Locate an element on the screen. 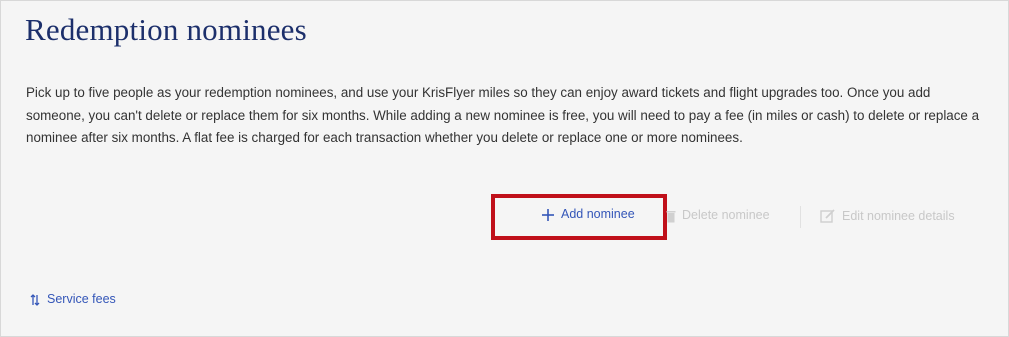 The height and width of the screenshot is (337, 1009). sort-arrows-icon is located at coordinates (35, 299).